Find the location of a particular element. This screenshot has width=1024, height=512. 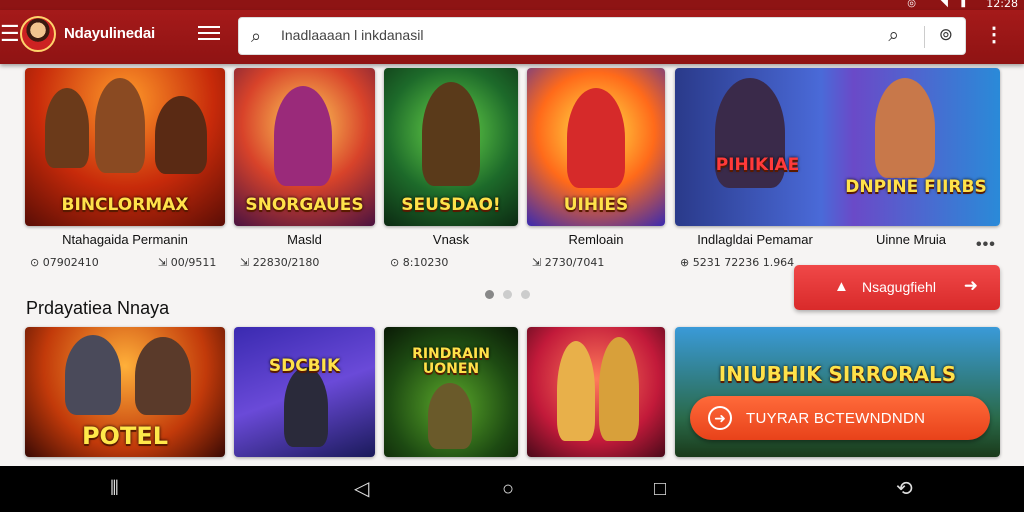

game-card: SEUSDAO! is located at coordinates (451, 147).